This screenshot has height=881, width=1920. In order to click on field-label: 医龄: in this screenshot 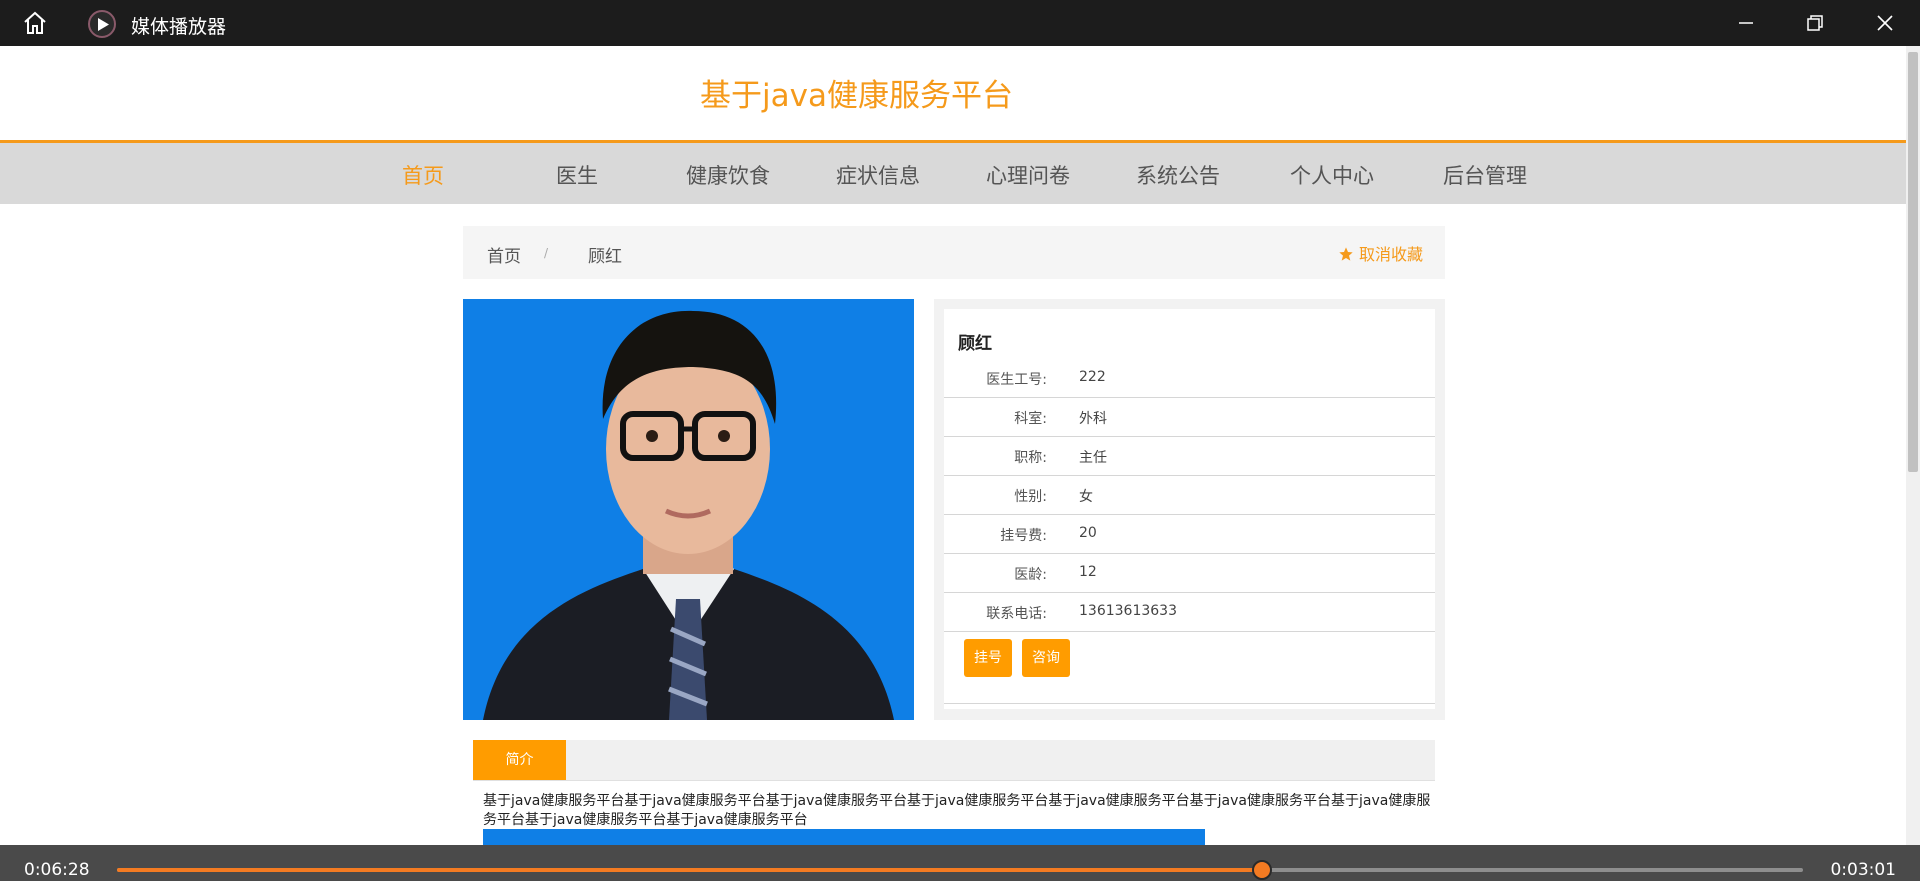, I will do `click(1030, 575)`.